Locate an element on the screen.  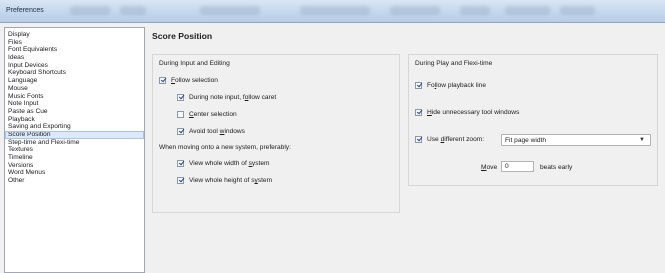
label-text: ove is located at coordinates (492, 167).